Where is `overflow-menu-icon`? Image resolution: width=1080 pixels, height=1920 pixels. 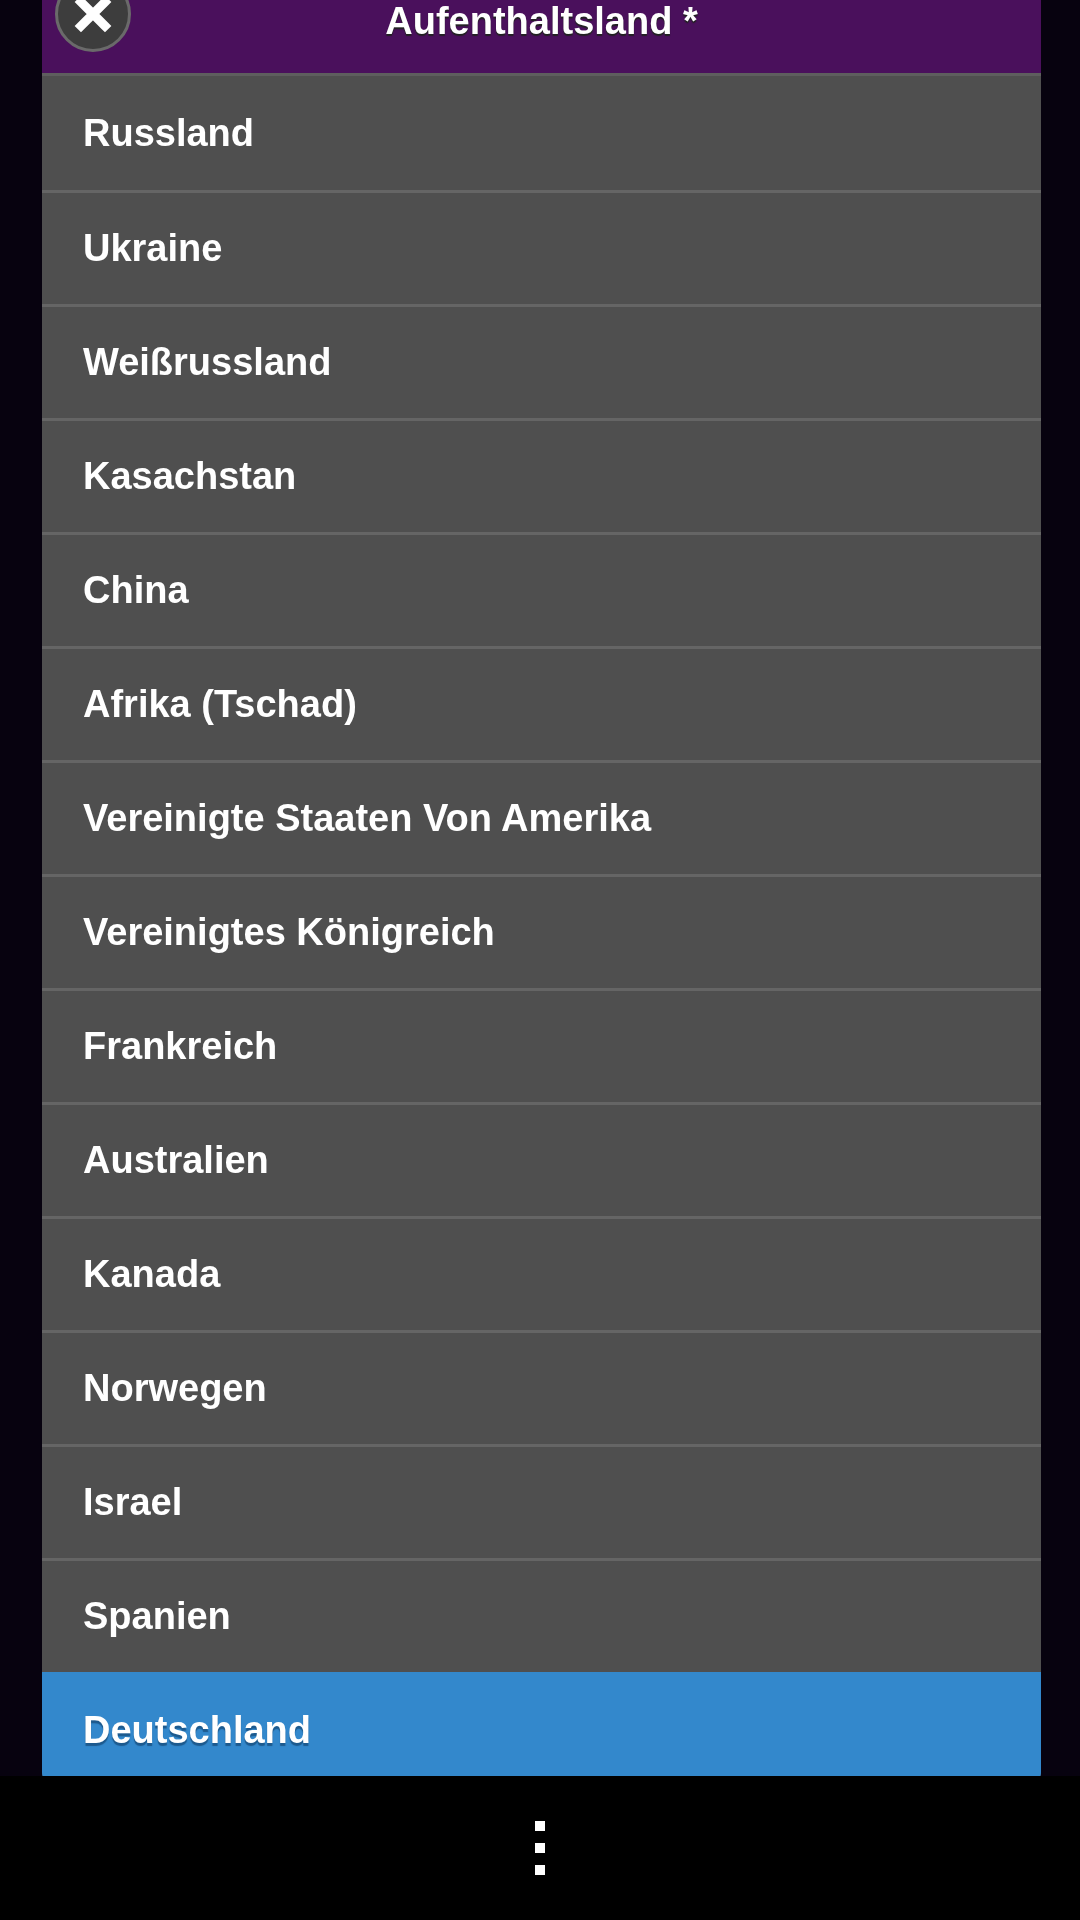 overflow-menu-icon is located at coordinates (540, 1848).